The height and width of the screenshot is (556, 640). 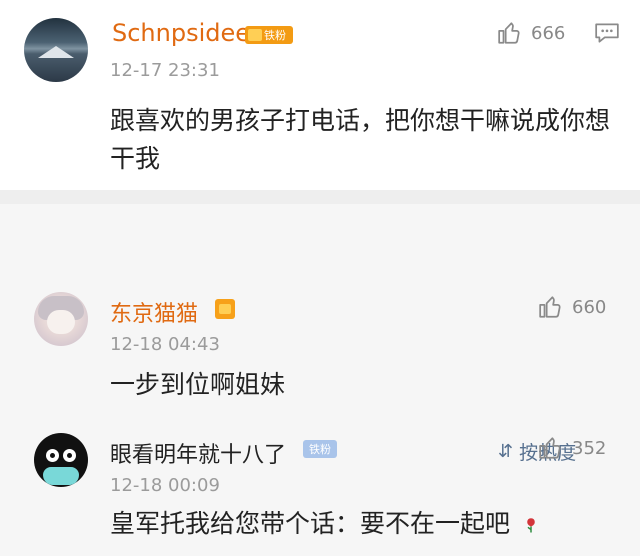 What do you see at coordinates (506, 451) in the screenshot?
I see `sort-icon: ⇵` at bounding box center [506, 451].